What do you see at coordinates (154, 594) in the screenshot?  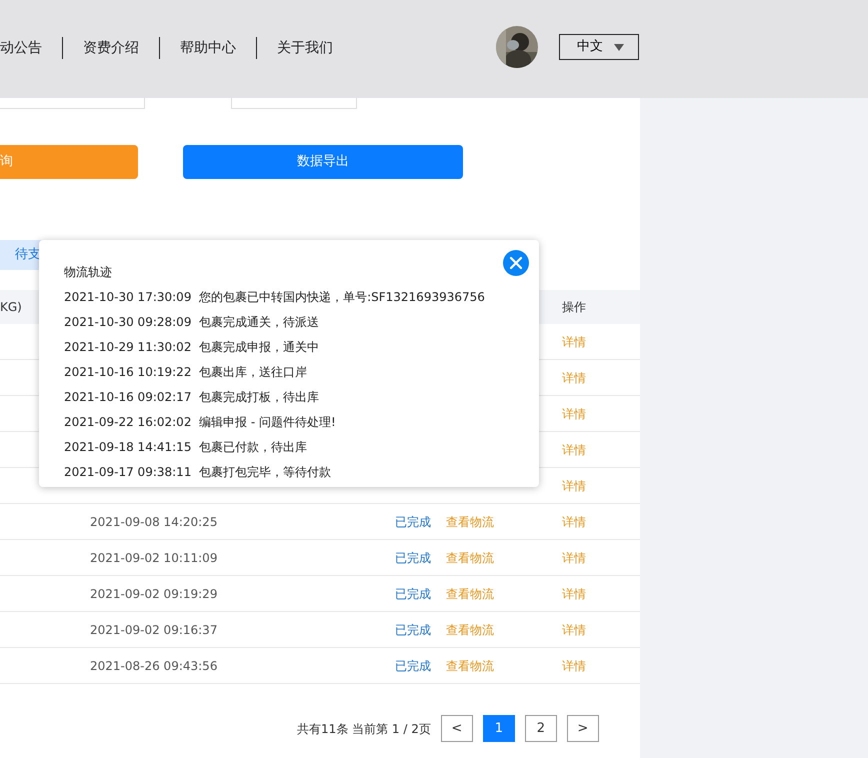 I see `table-cell-text: 2021-09-02 09:19:29` at bounding box center [154, 594].